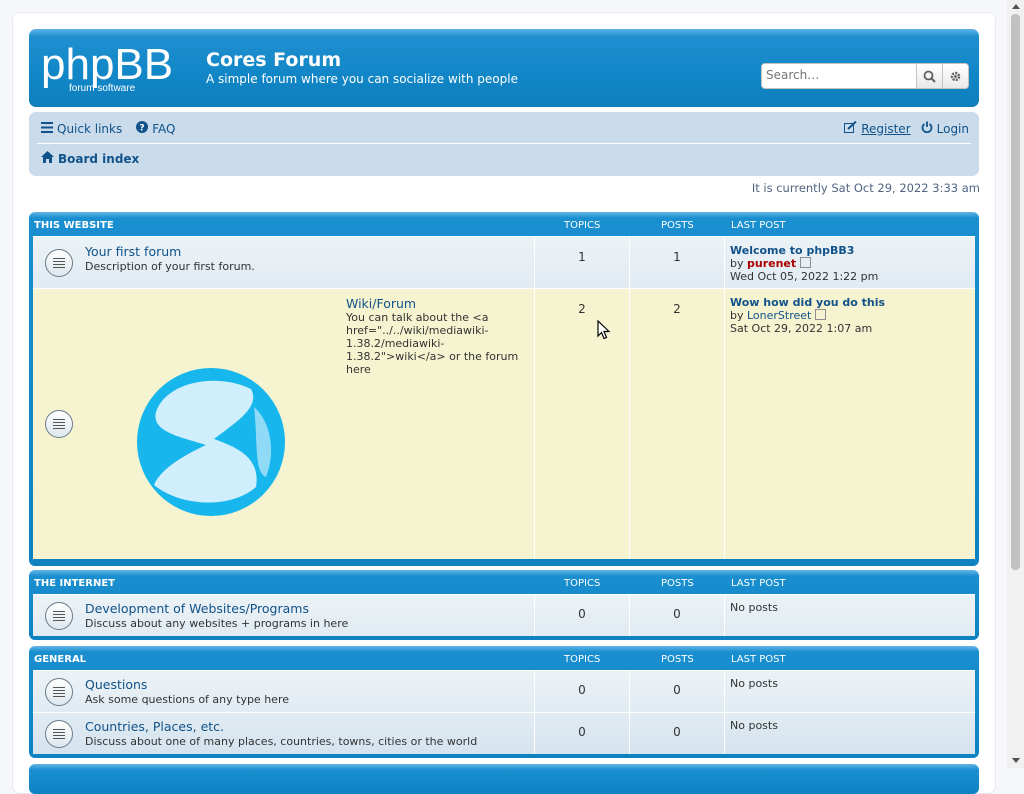 This screenshot has height=794, width=1024. What do you see at coordinates (163, 129) in the screenshot?
I see `faq-link: FAQ` at bounding box center [163, 129].